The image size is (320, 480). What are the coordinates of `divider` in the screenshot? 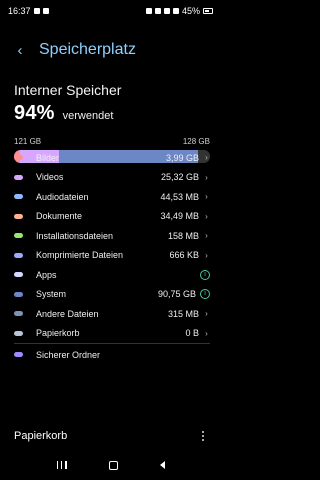 It's located at (112, 343).